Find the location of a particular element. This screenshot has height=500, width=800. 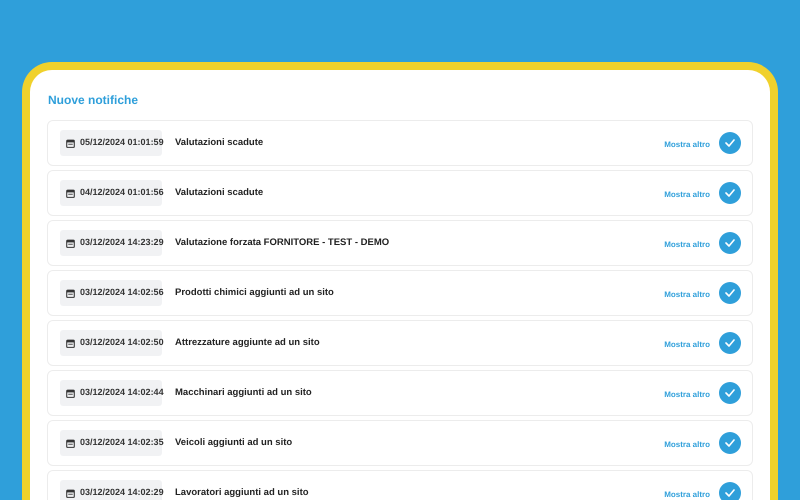

notification-title: Macchinari aggiunti ad un sito is located at coordinates (243, 393).